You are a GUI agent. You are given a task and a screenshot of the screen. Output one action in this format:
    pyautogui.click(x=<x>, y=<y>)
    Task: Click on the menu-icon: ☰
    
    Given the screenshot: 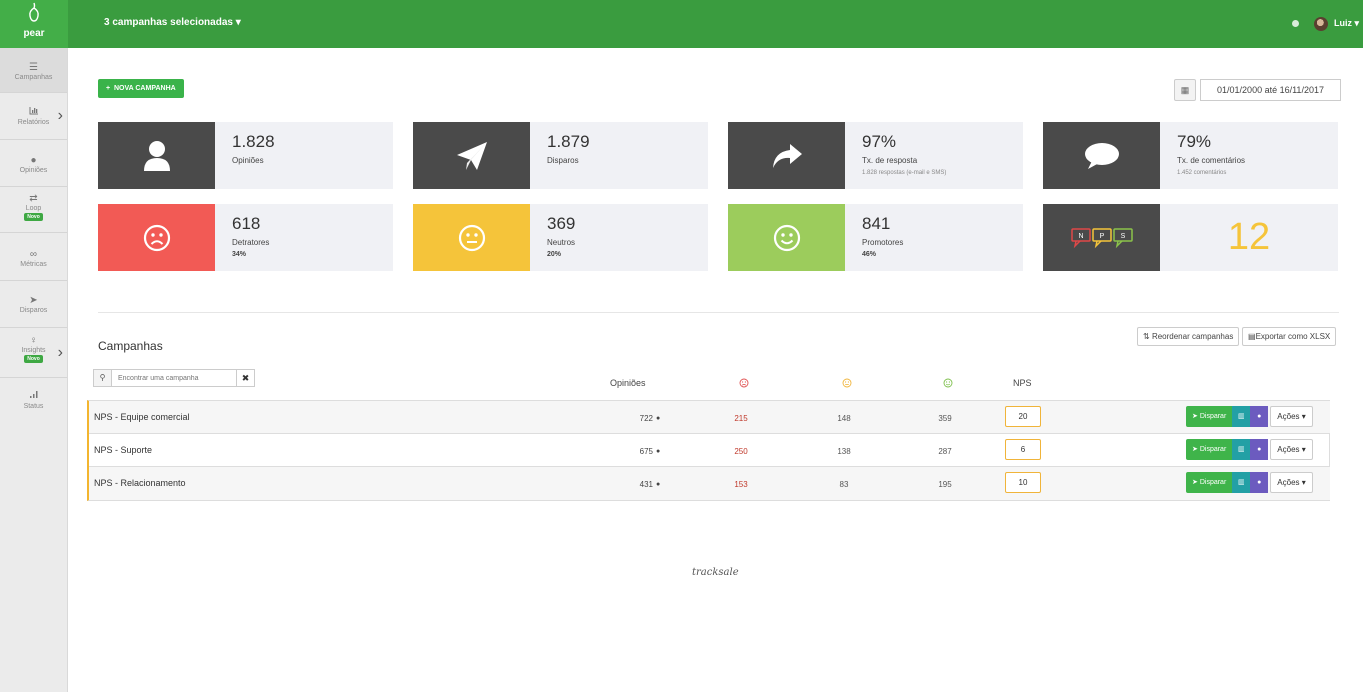 What is the action you would take?
    pyautogui.click(x=33, y=67)
    